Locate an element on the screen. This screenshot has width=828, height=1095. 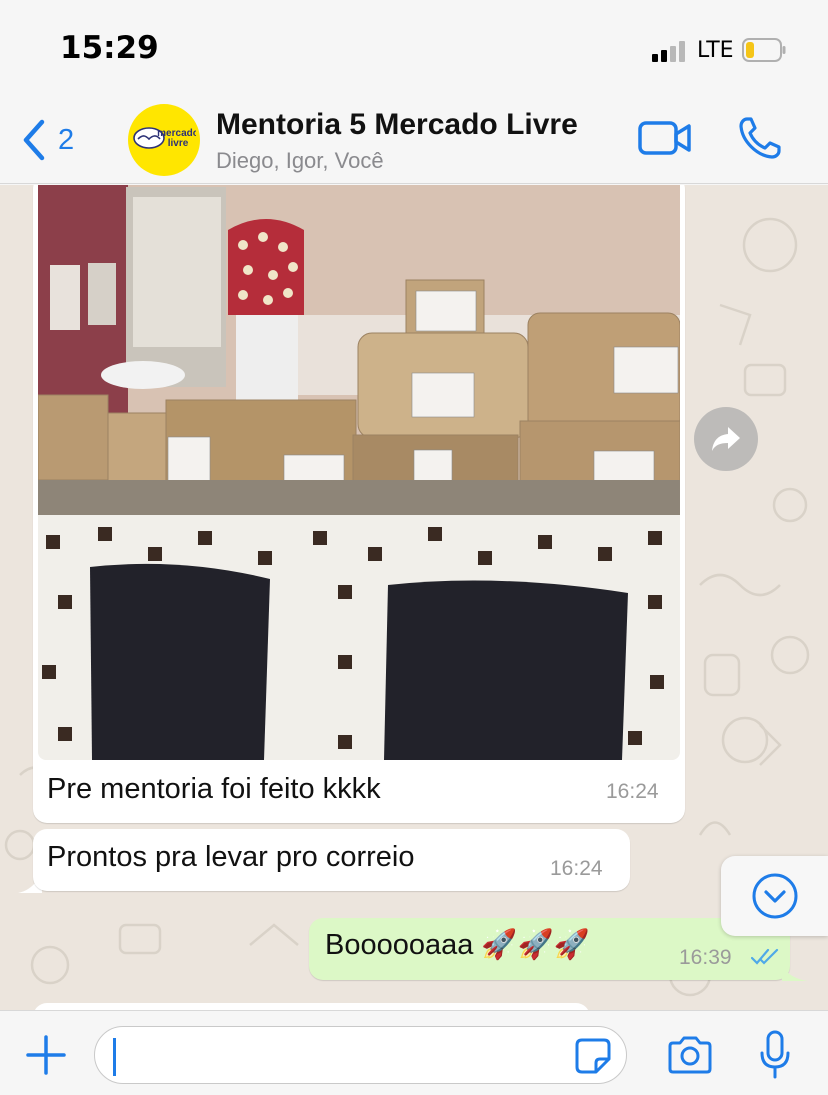
sent-message: Boooooaaa 🚀🚀🚀 16:39 is located at coordinates (549, 949).